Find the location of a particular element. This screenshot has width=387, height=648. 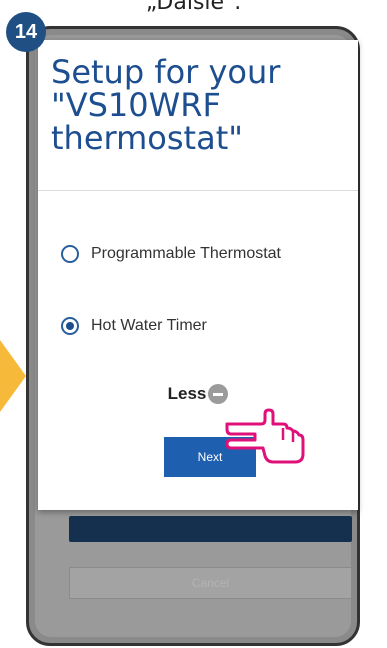

dialog-title: Setup for your "VS10WRF thermostat" is located at coordinates (166, 105).